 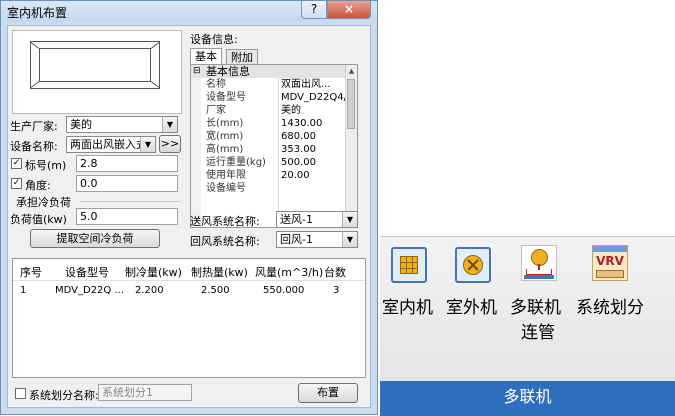 I want to click on ribbon-system-division-label: 系统划分, so click(x=610, y=308).